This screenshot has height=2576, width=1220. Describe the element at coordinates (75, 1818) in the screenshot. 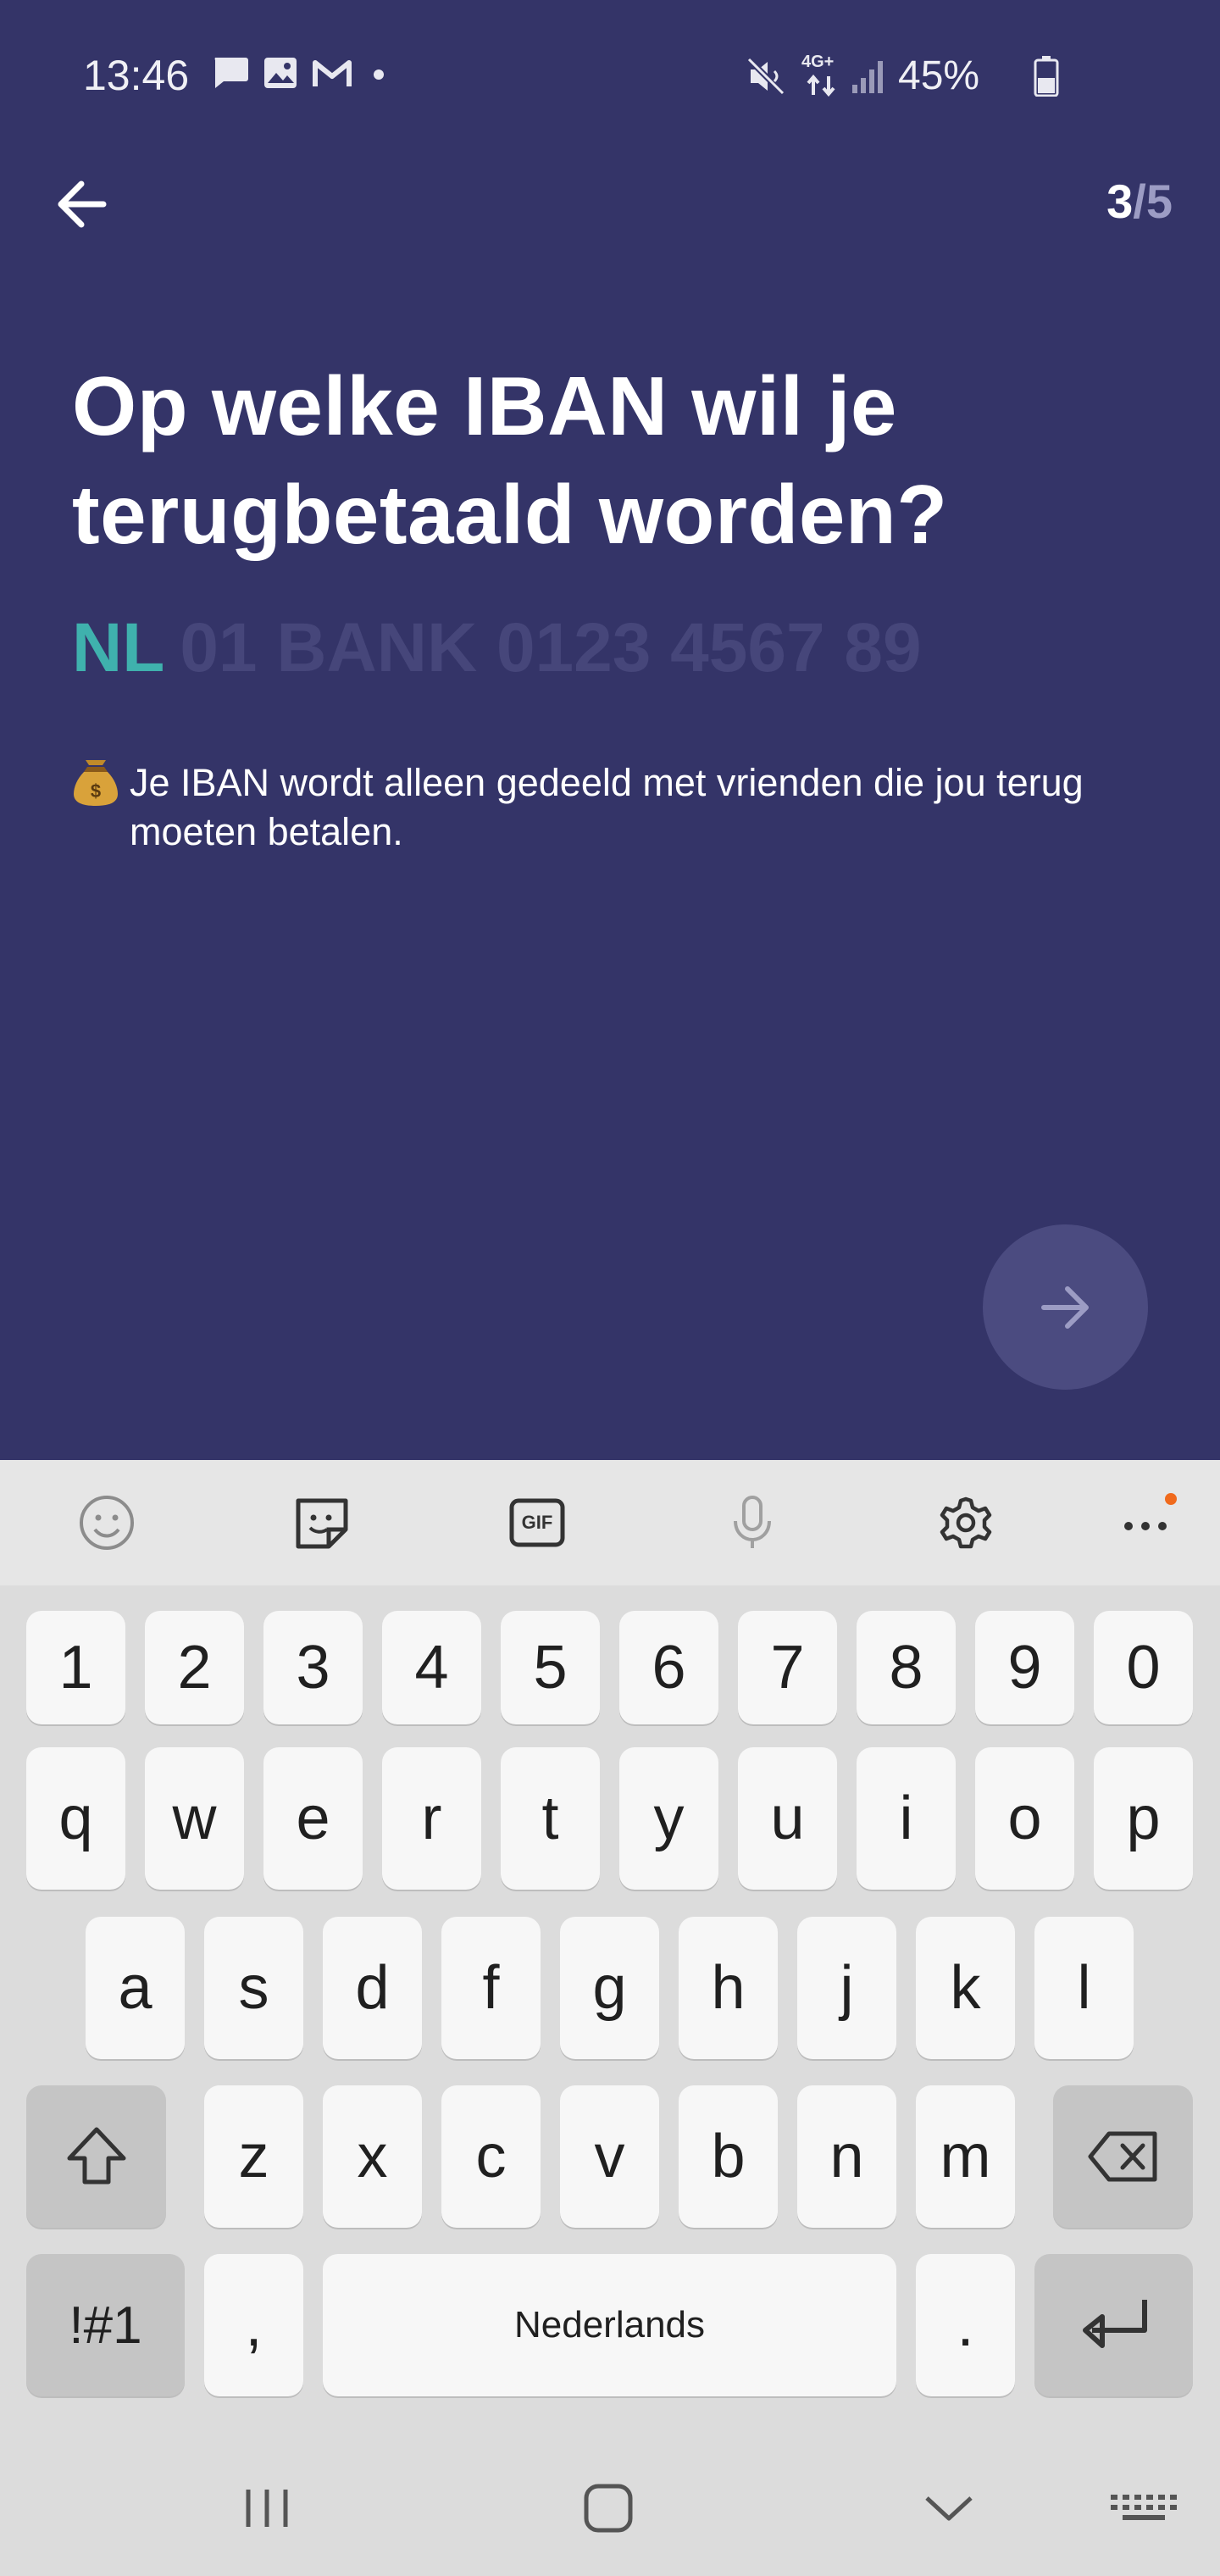

I see `key-q: q` at that location.